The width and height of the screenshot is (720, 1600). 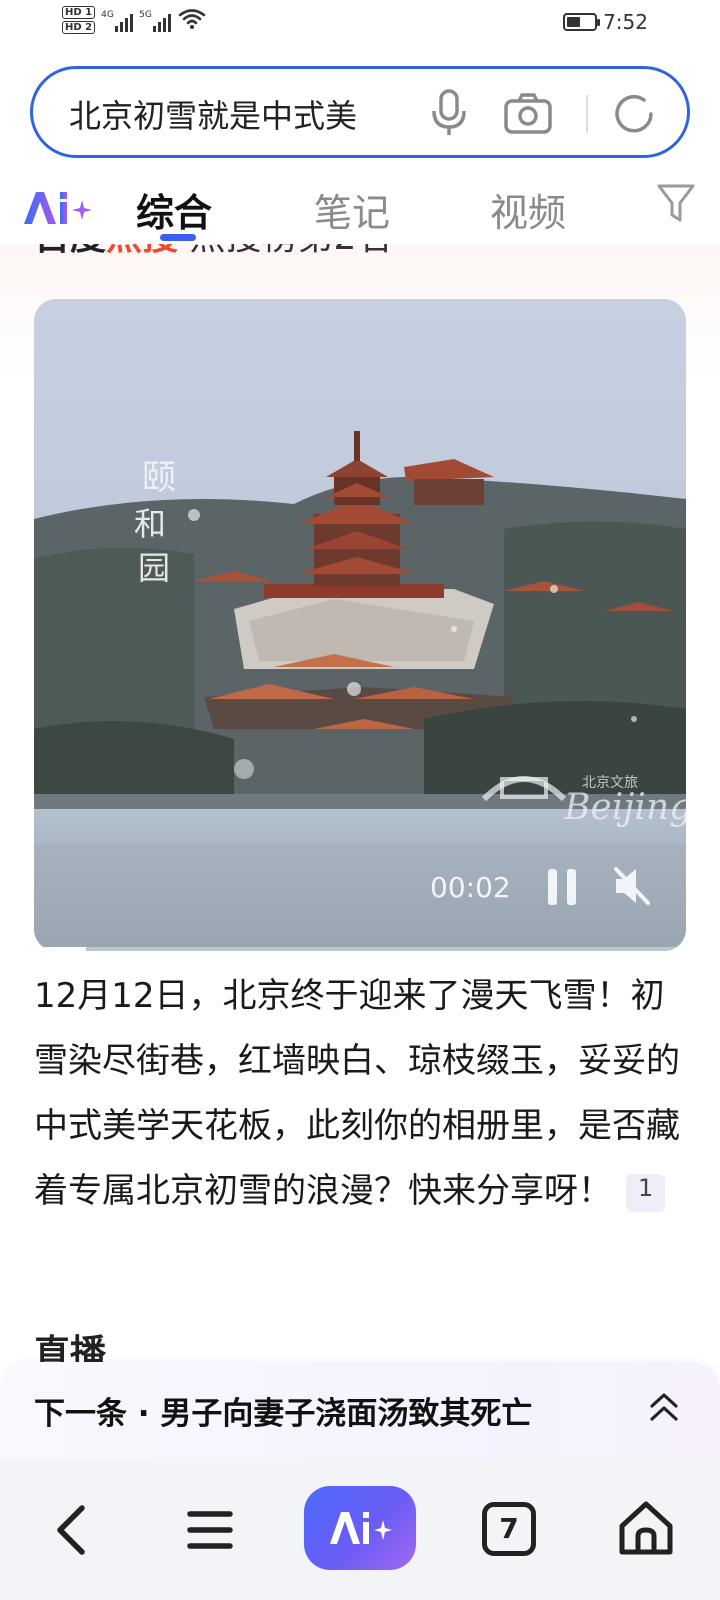 I want to click on video-progress-fill, so click(x=60, y=949).